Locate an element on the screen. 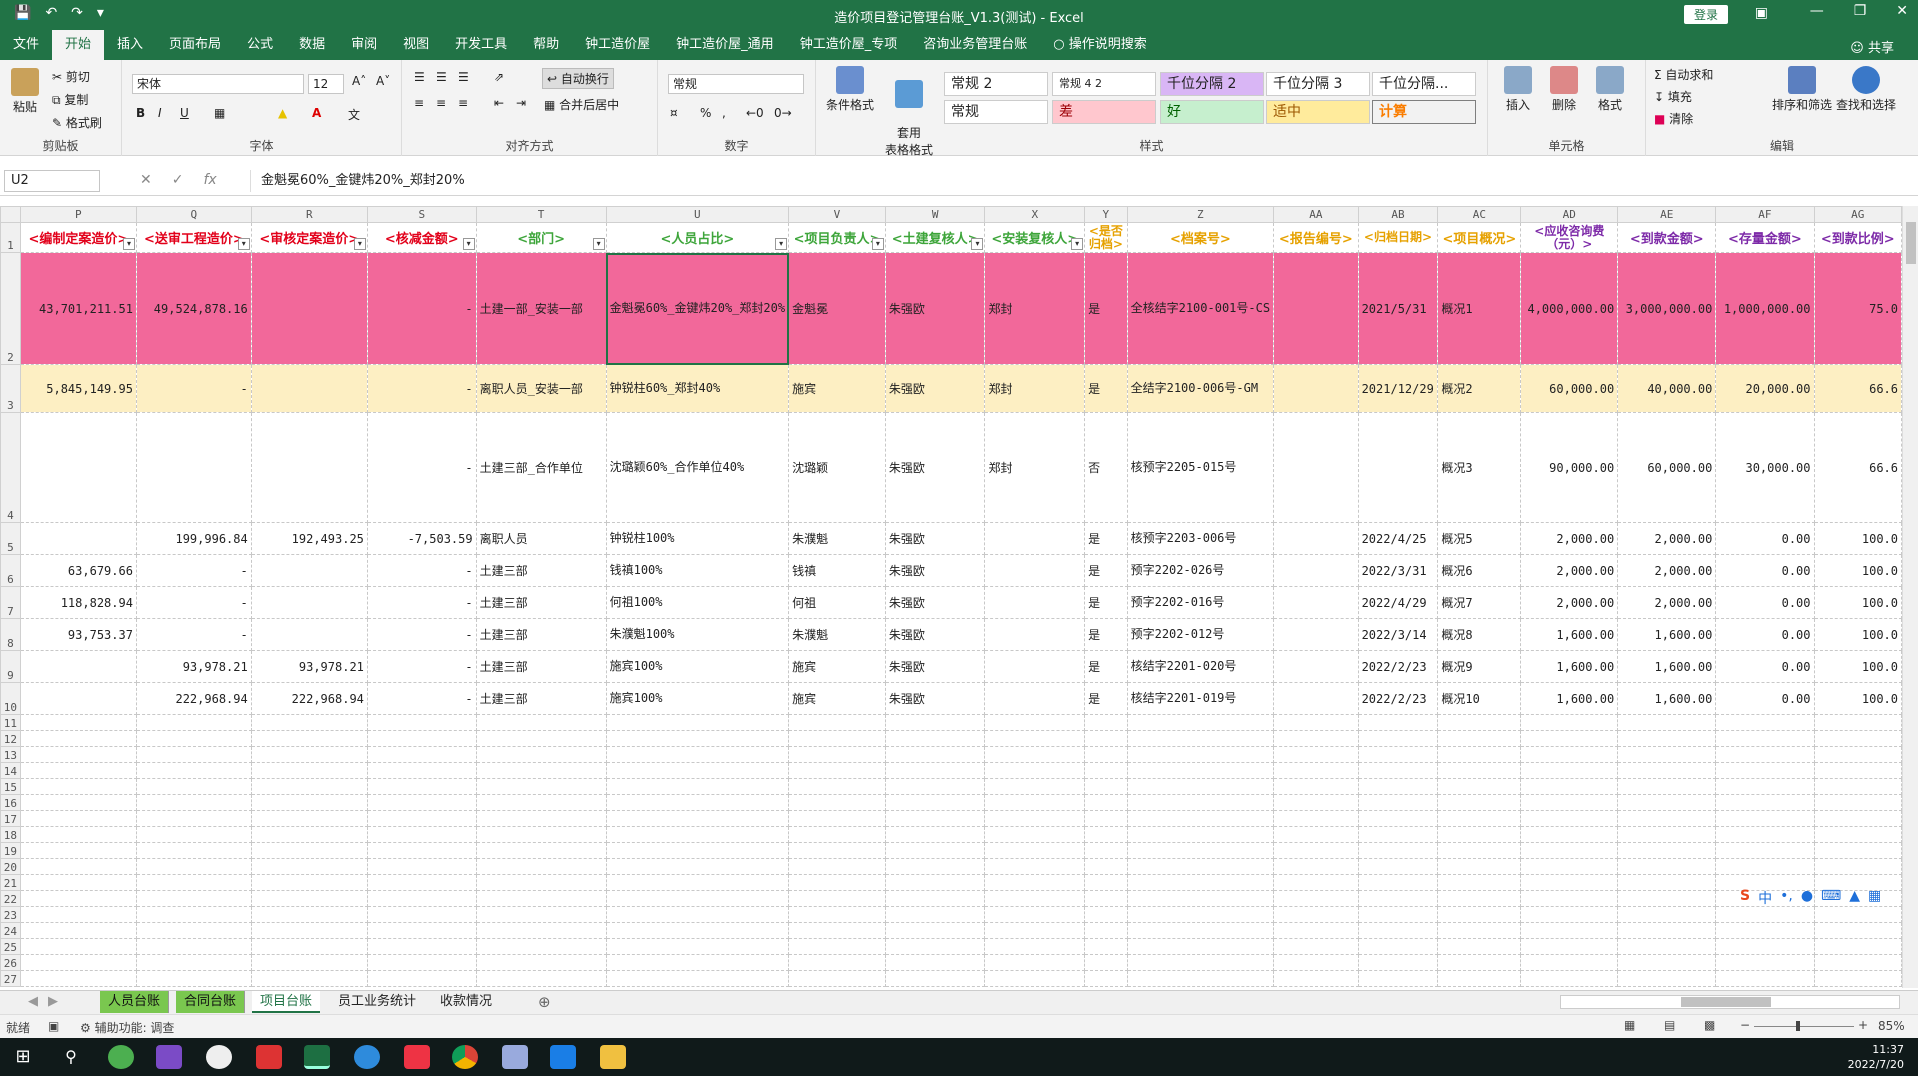 Image resolution: width=1918 pixels, height=1076 pixels. zoom-level: 85% is located at coordinates (1891, 1026).